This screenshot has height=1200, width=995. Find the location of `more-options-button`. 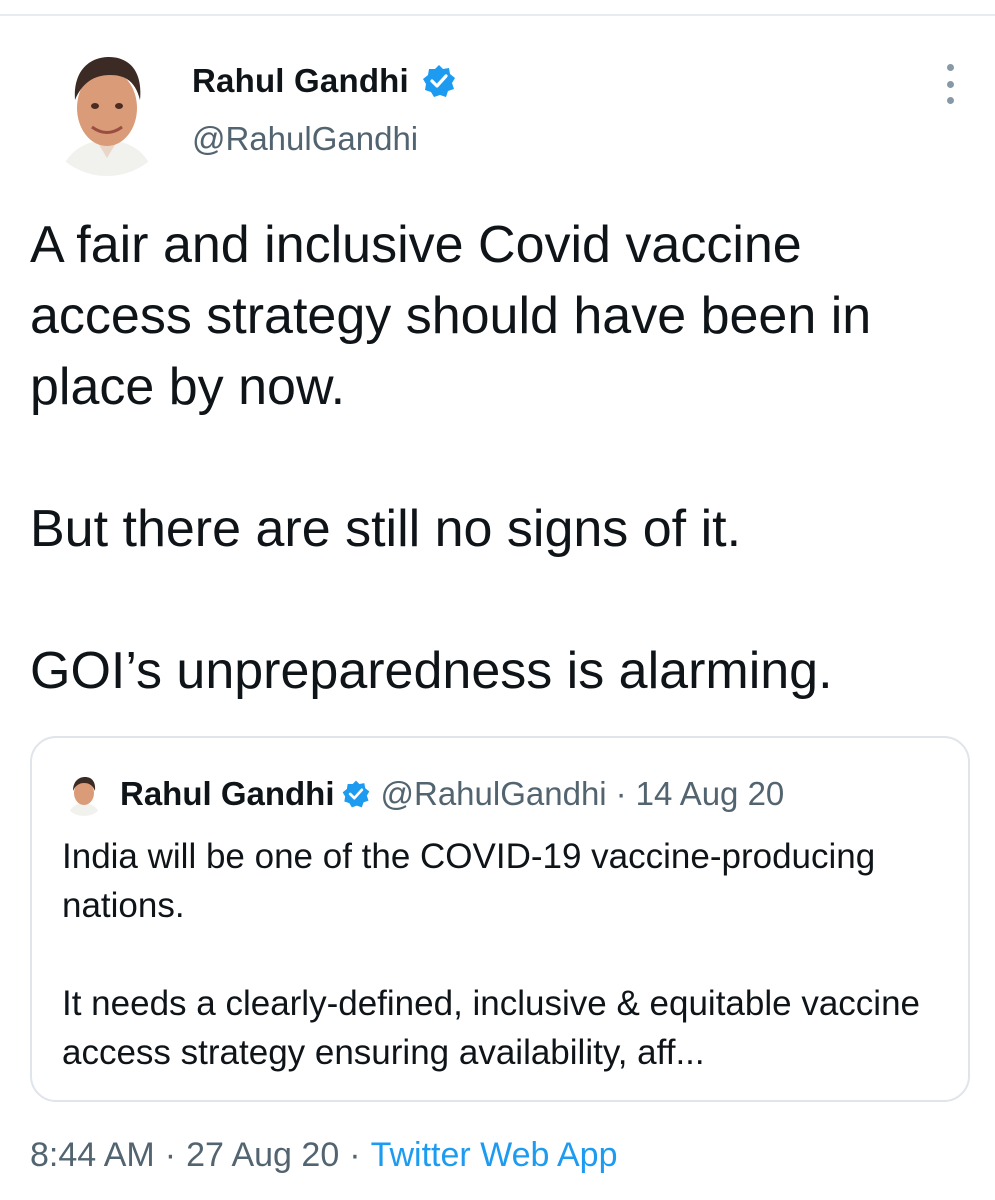

more-options-button is located at coordinates (950, 84).